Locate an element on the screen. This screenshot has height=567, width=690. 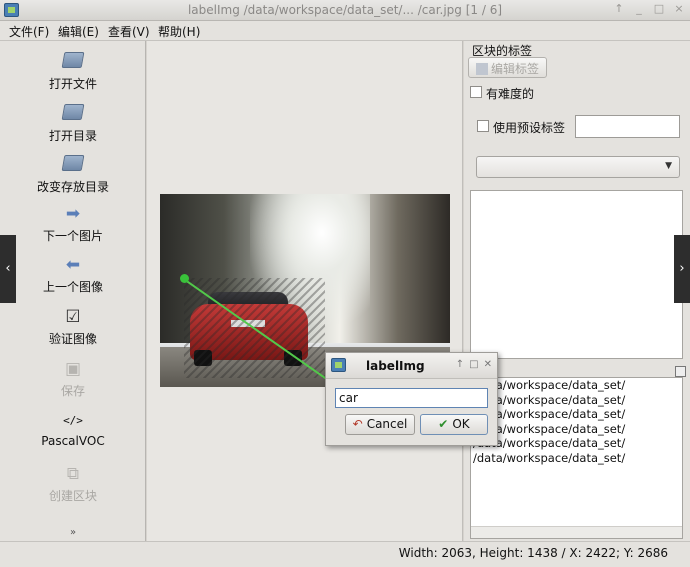
dialog-label-input: car is located at coordinates (411, 398).